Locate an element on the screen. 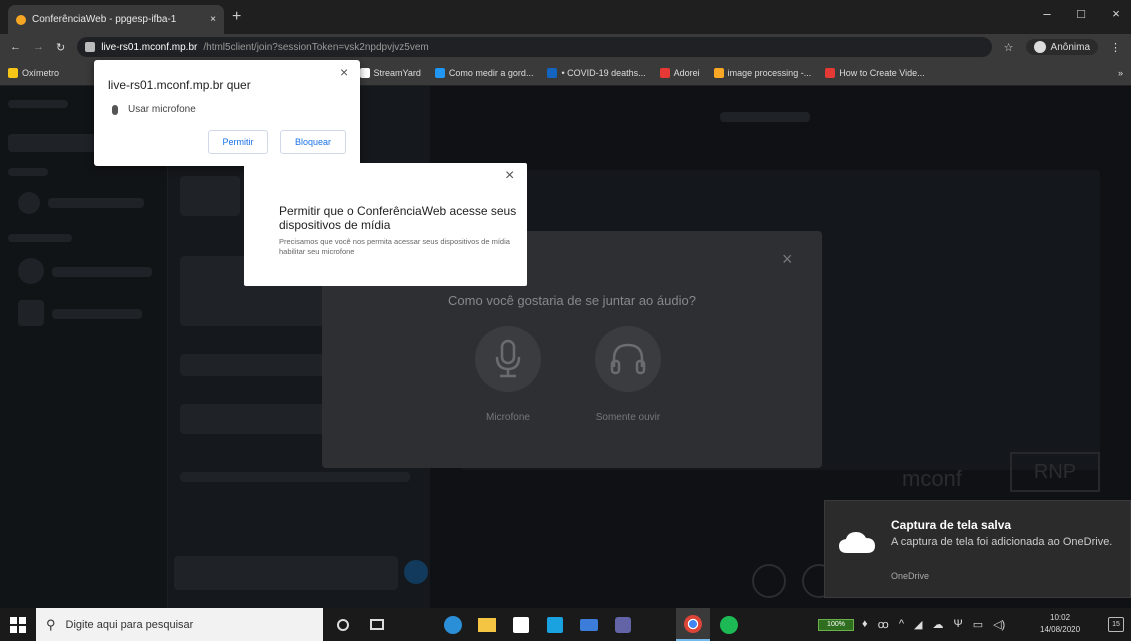  block-button: Bloquear is located at coordinates (313, 142).